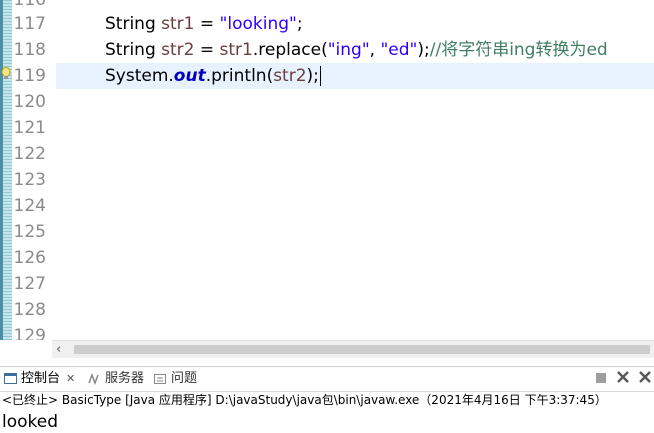  What do you see at coordinates (93, 378) in the screenshot?
I see `servers-icon` at bounding box center [93, 378].